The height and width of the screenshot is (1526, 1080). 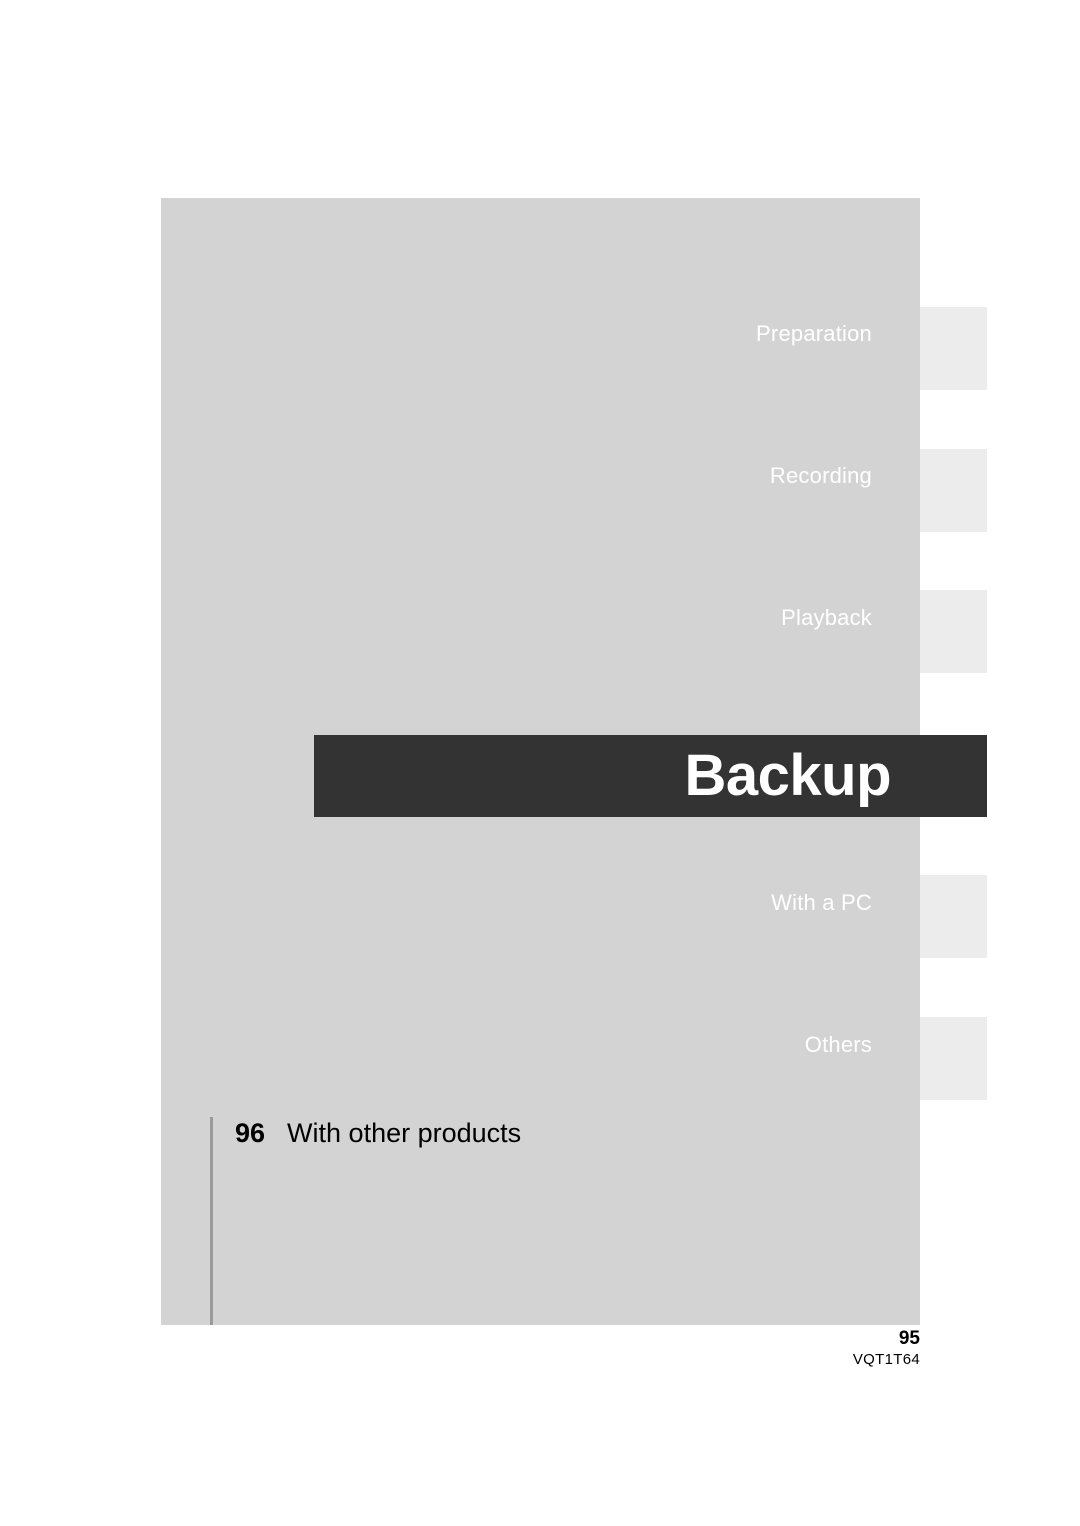 I want to click on tab-label-others: Others, so click(x=622, y=1045).